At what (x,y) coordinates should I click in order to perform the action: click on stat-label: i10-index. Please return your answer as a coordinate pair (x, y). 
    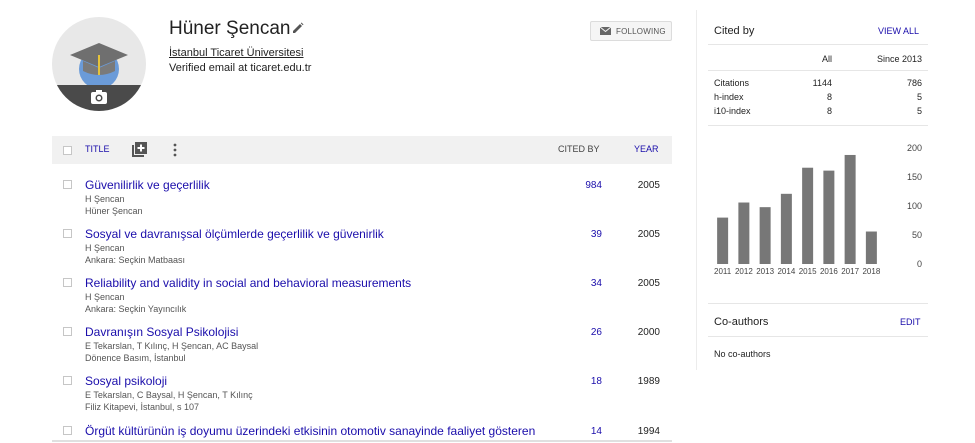
    Looking at the image, I should click on (732, 111).